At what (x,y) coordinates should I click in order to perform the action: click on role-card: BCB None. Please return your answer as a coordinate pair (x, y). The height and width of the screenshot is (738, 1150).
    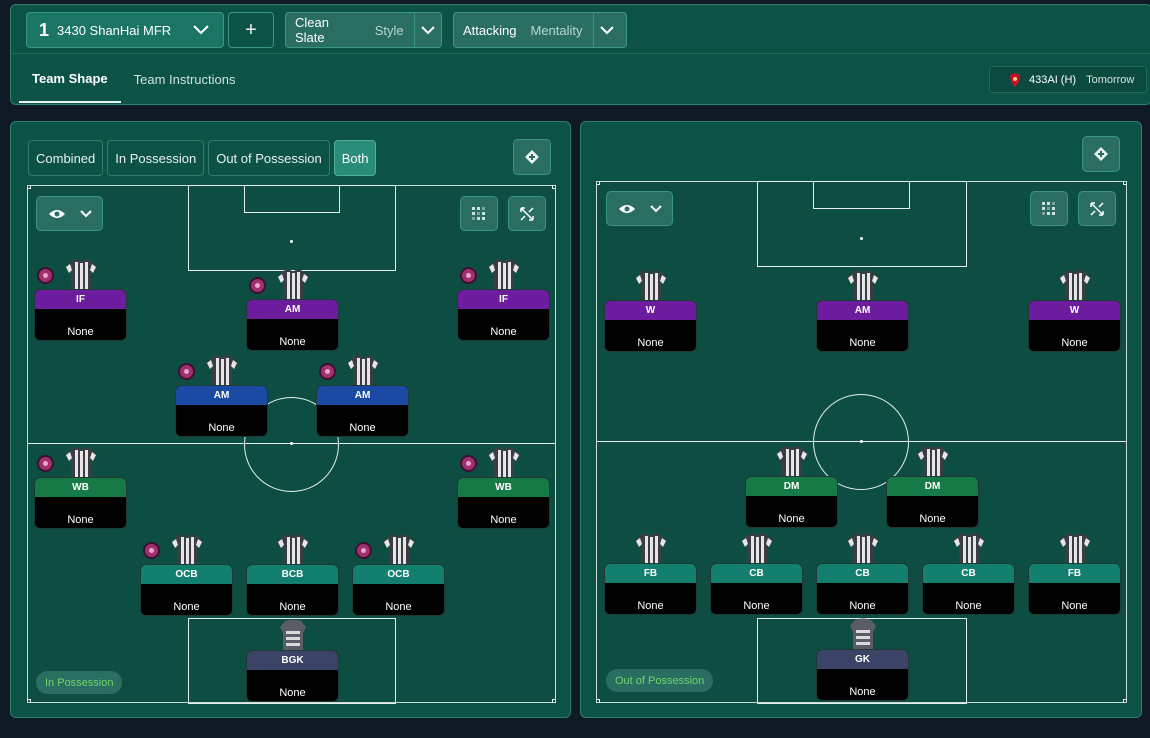
    Looking at the image, I should click on (292, 590).